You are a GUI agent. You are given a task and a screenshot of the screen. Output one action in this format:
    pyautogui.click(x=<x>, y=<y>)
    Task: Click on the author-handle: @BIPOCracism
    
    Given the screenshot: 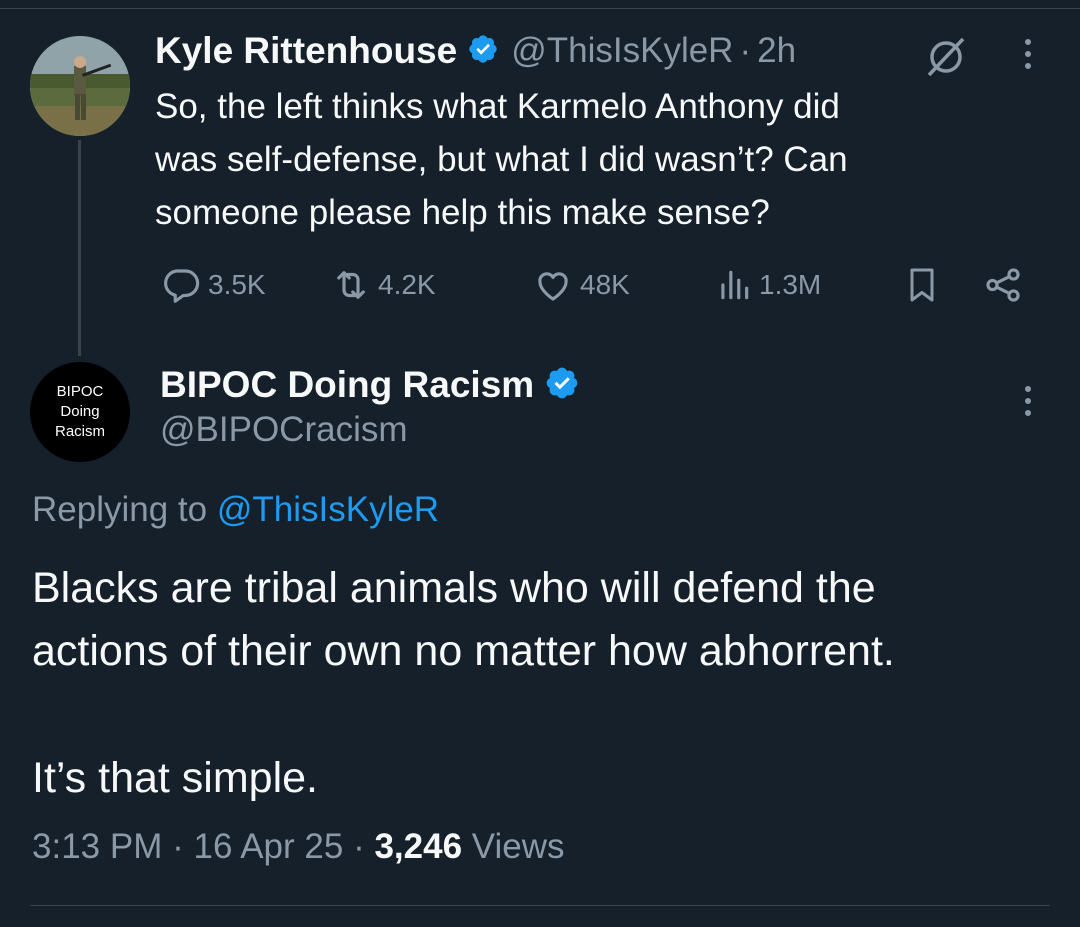 What is the action you would take?
    pyautogui.click(x=284, y=430)
    